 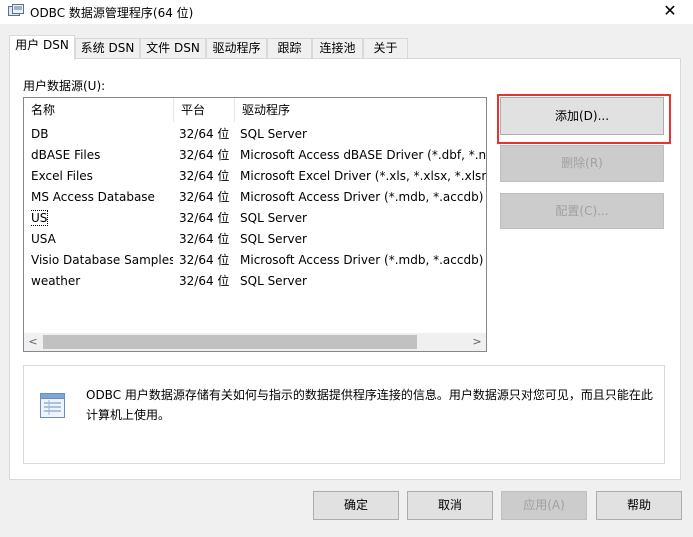 What do you see at coordinates (62, 176) in the screenshot?
I see `dsn-name: Excel Files` at bounding box center [62, 176].